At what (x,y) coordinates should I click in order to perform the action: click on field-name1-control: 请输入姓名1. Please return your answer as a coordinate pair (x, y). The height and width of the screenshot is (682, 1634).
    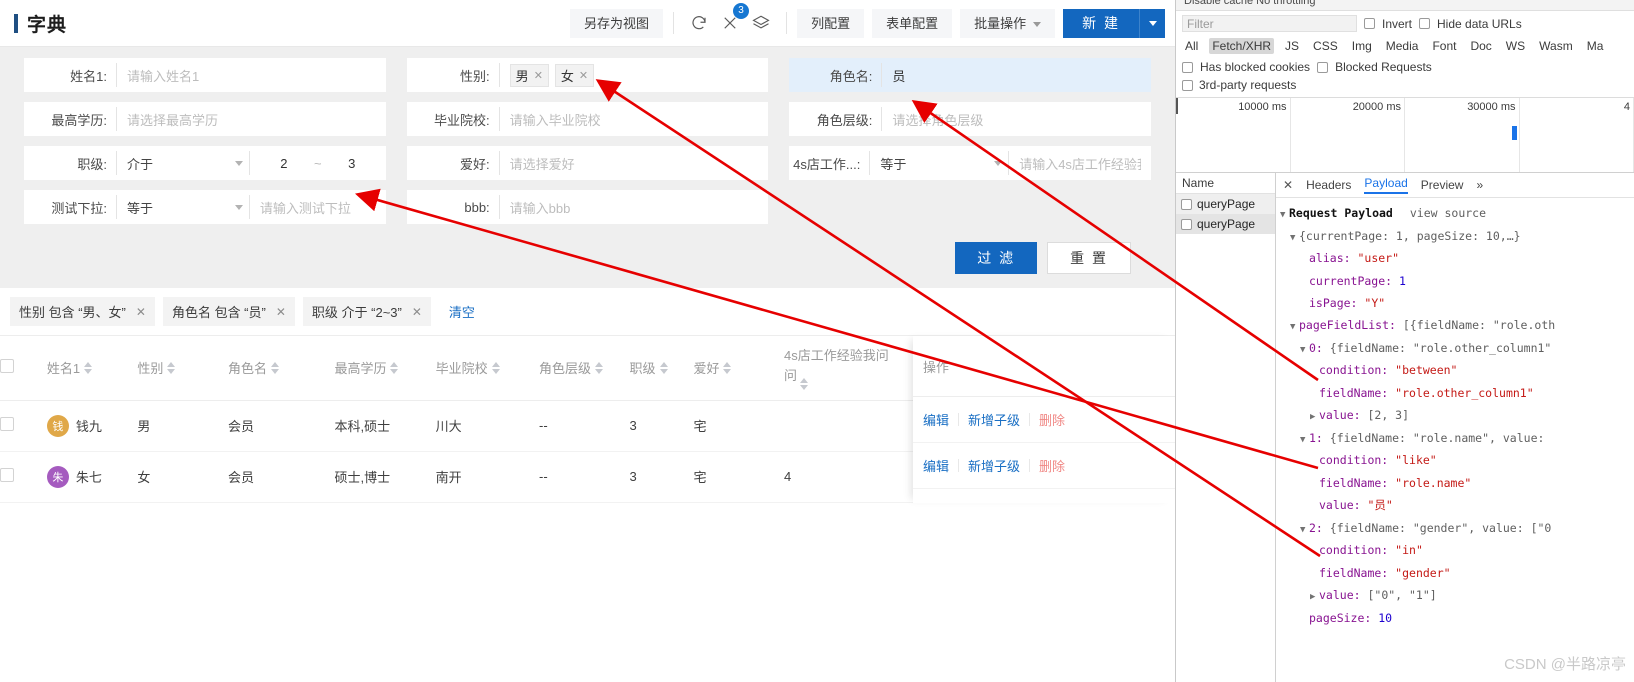
    Looking at the image, I should click on (251, 75).